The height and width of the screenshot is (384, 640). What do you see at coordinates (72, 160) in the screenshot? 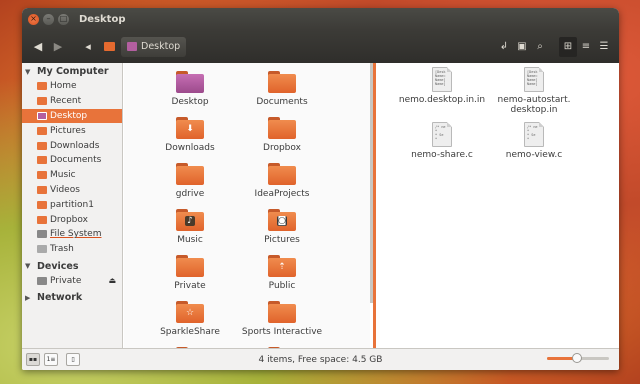
I see `sidebar-item-documents: Documents` at bounding box center [72, 160].